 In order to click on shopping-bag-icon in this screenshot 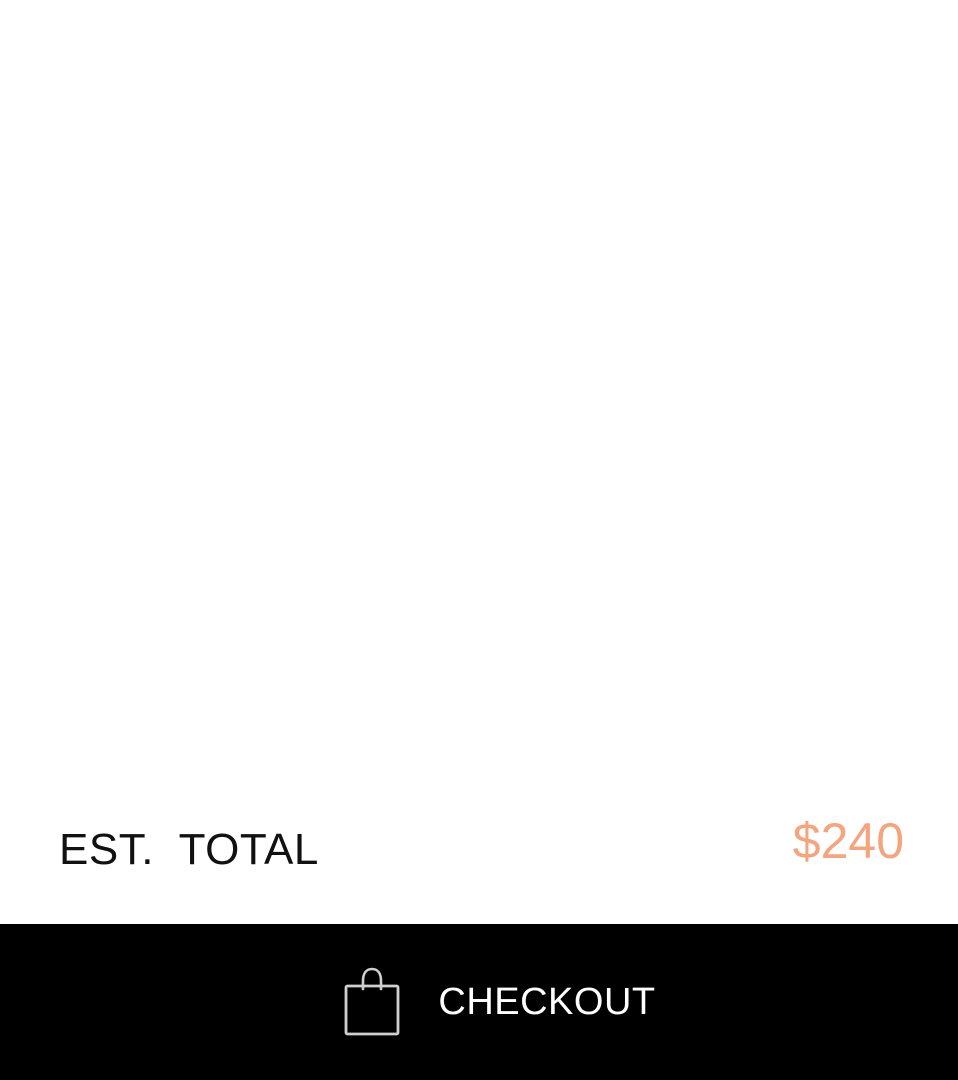, I will do `click(372, 1002)`.